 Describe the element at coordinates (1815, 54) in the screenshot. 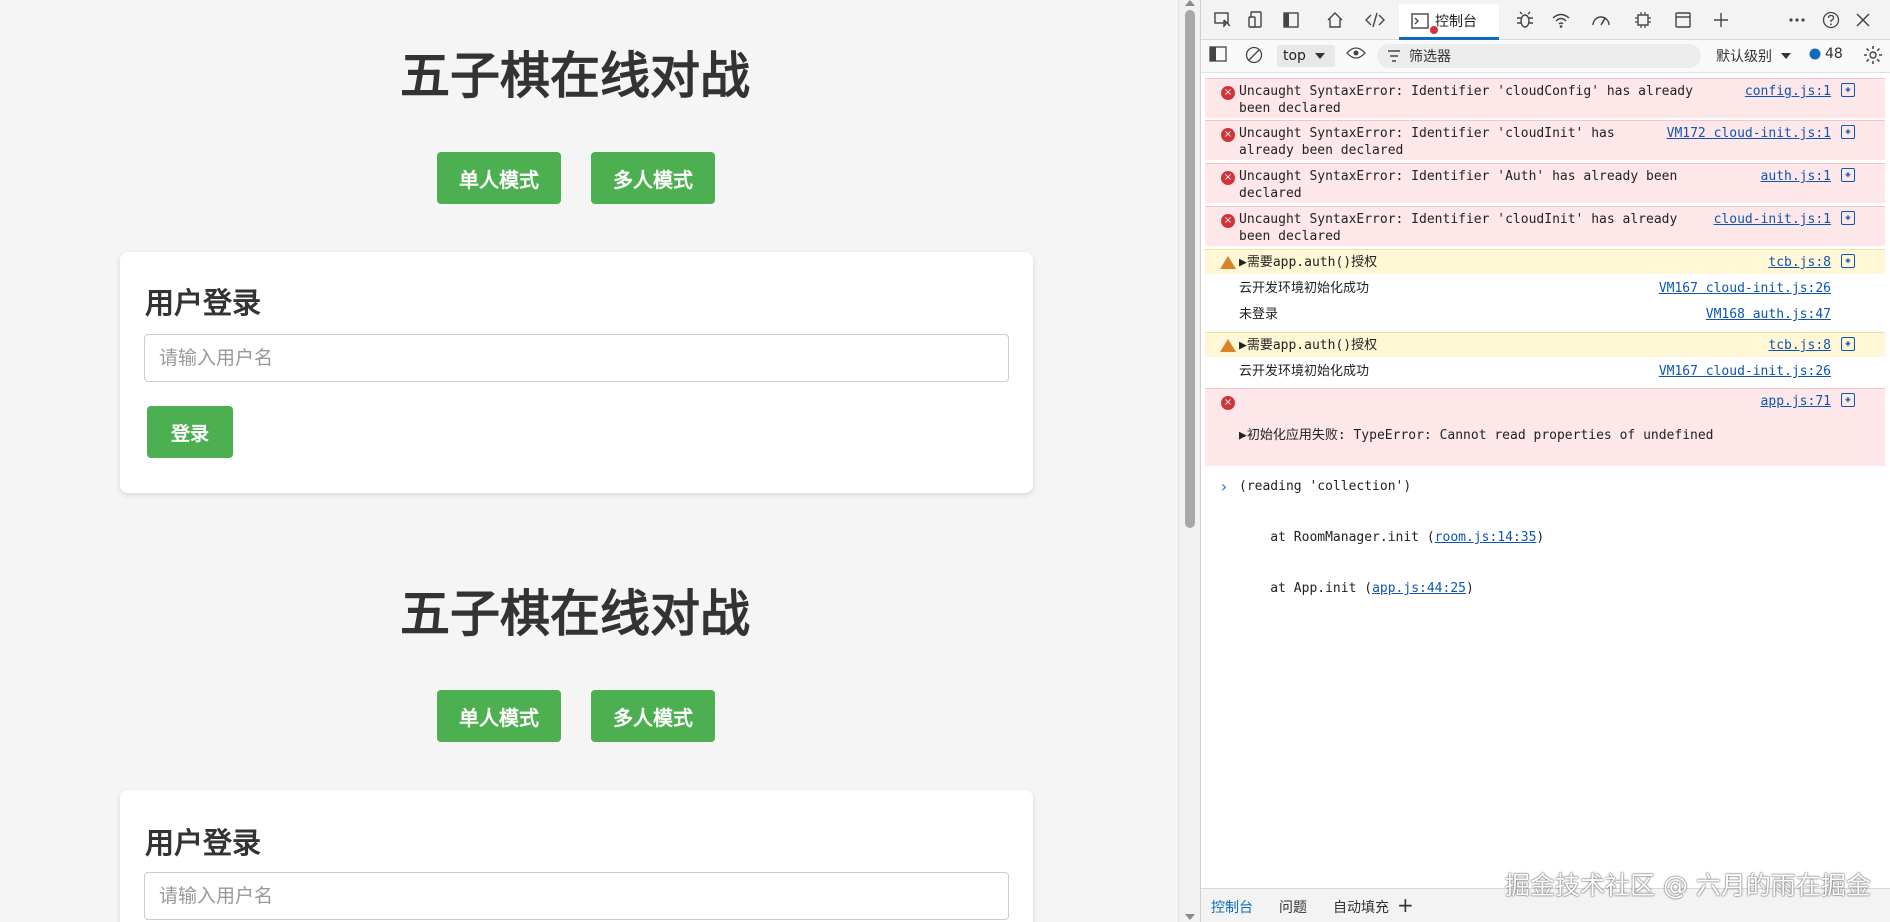

I see `issues-chat-icon` at that location.